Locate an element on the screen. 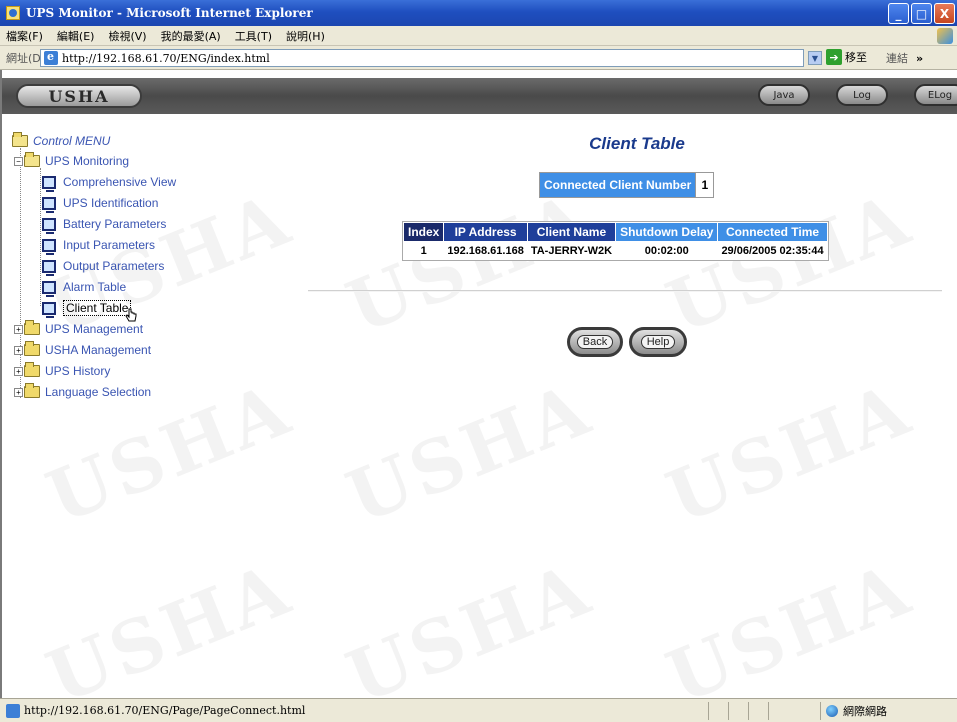 The image size is (957, 722). tree-item-battery-parameters: Battery Parameters is located at coordinates (104, 224).